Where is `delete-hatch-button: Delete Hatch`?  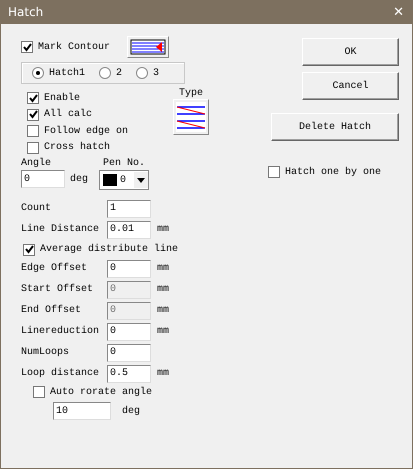
delete-hatch-button: Delete Hatch is located at coordinates (335, 127).